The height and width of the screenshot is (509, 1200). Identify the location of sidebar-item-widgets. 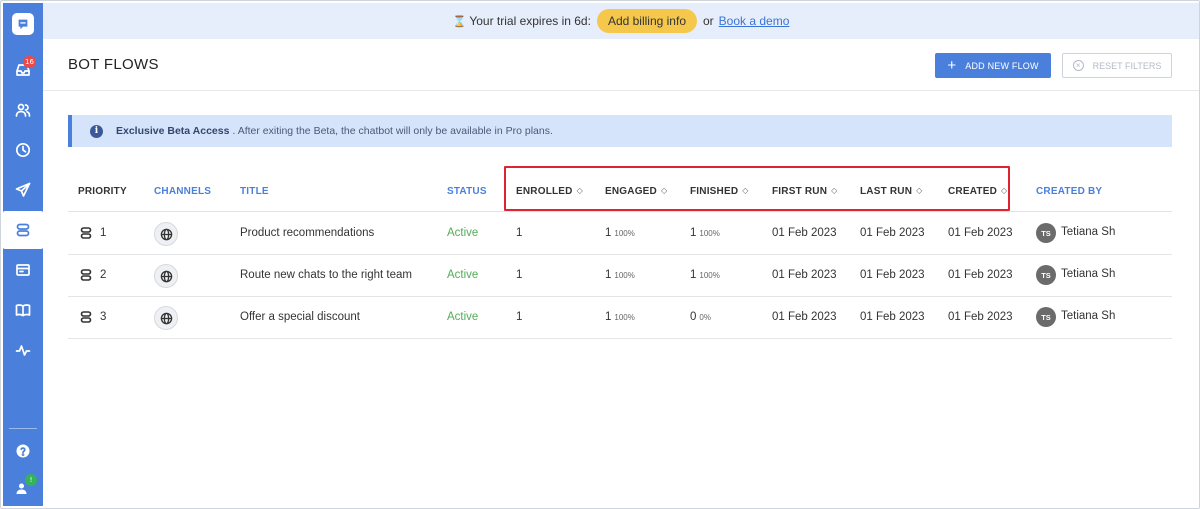
(23, 270).